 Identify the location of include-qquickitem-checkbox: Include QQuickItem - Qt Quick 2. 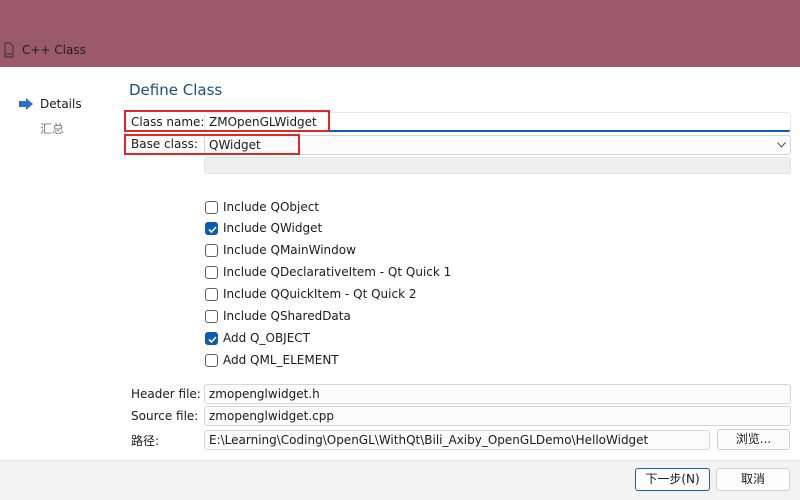
(311, 294).